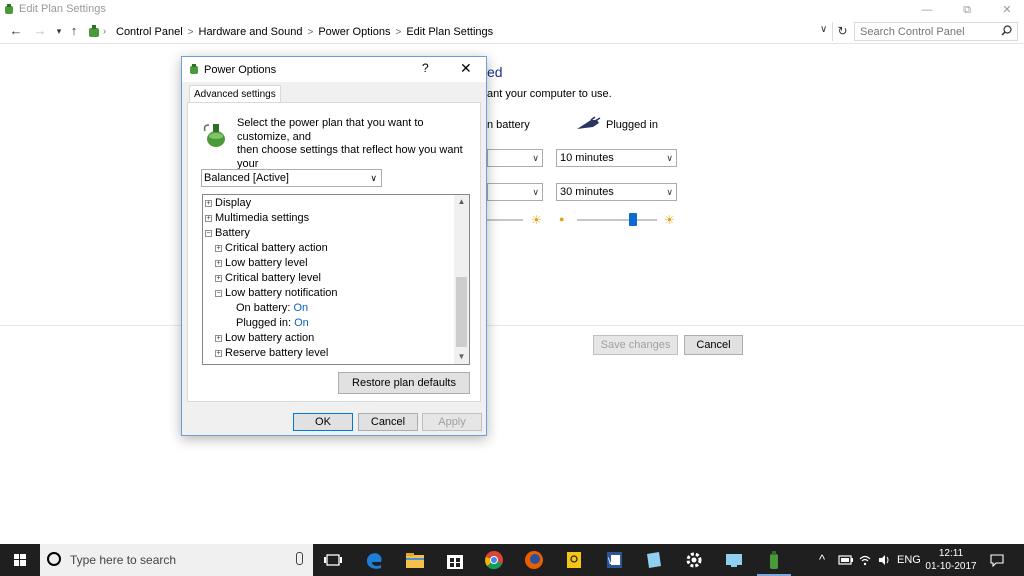 The height and width of the screenshot is (576, 1024). What do you see at coordinates (925, 31) in the screenshot?
I see `search-input` at bounding box center [925, 31].